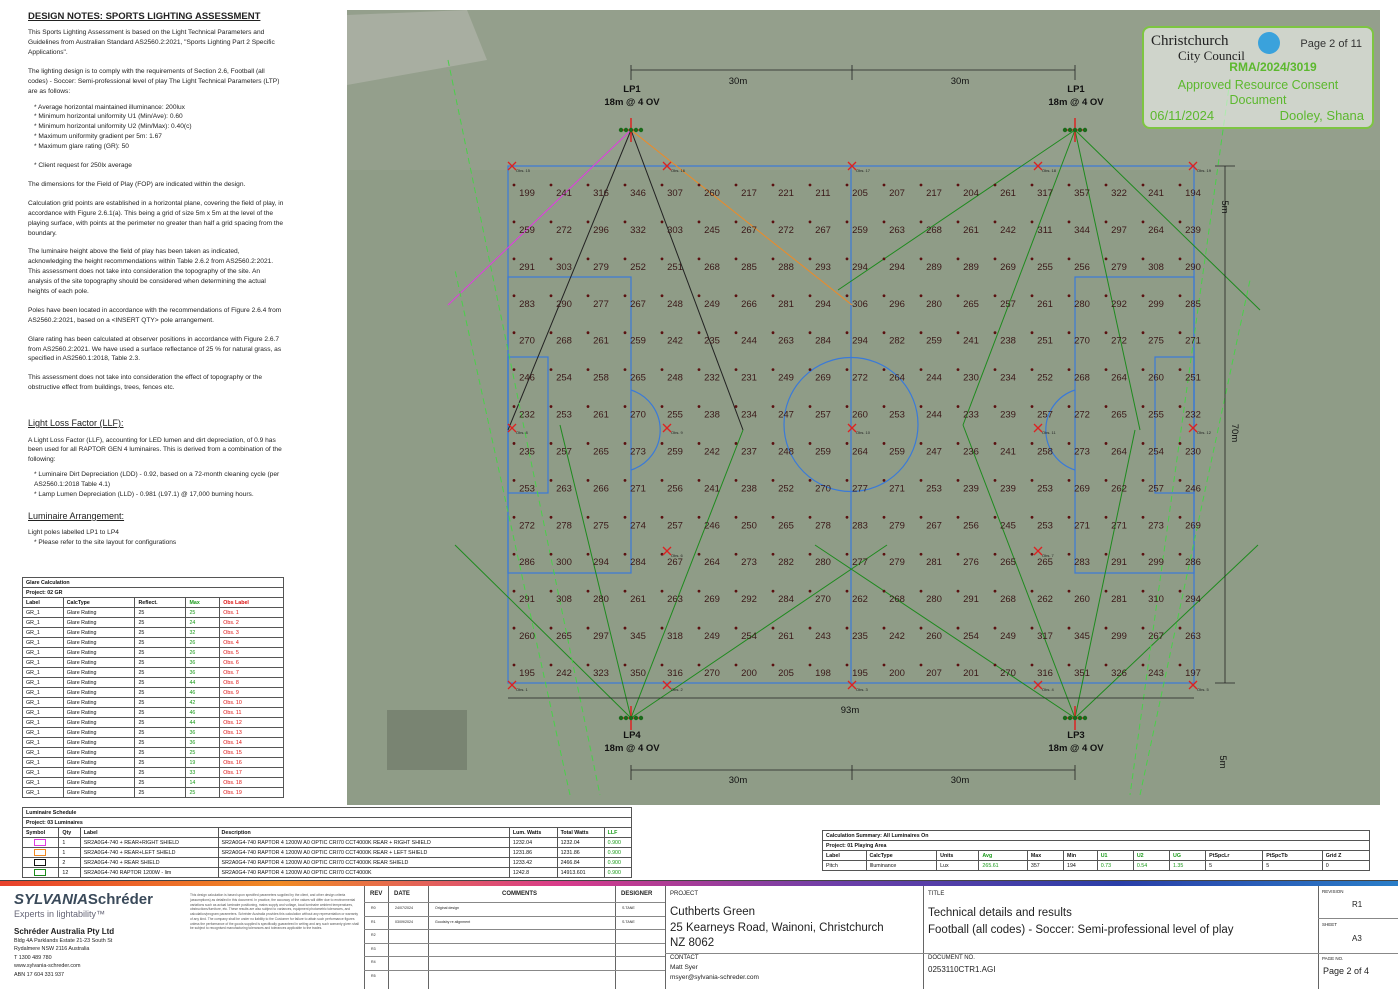 The image size is (1398, 989). I want to click on pole-label-lp4: LP4 18m @ 4 OV, so click(632, 743).